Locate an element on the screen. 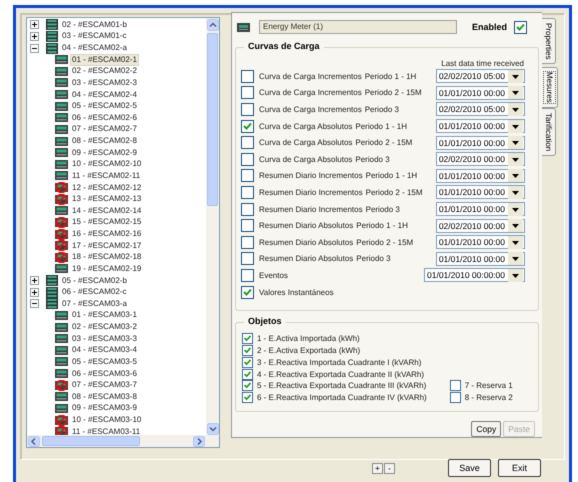  tree-item: 12 - #ESCAM02-12 is located at coordinates (106, 187).